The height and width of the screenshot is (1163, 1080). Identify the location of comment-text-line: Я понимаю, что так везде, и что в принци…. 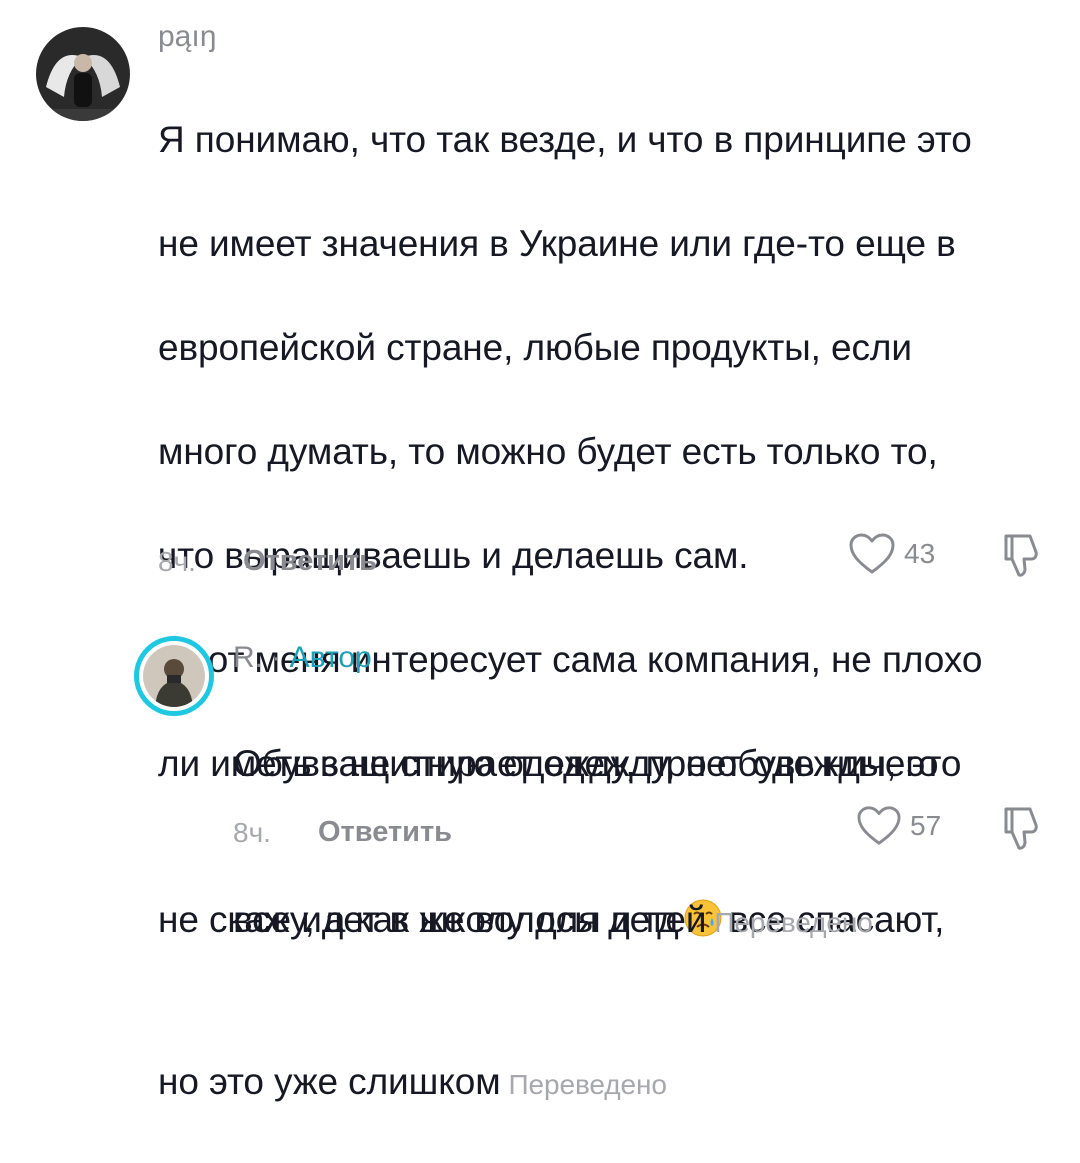
(565, 139).